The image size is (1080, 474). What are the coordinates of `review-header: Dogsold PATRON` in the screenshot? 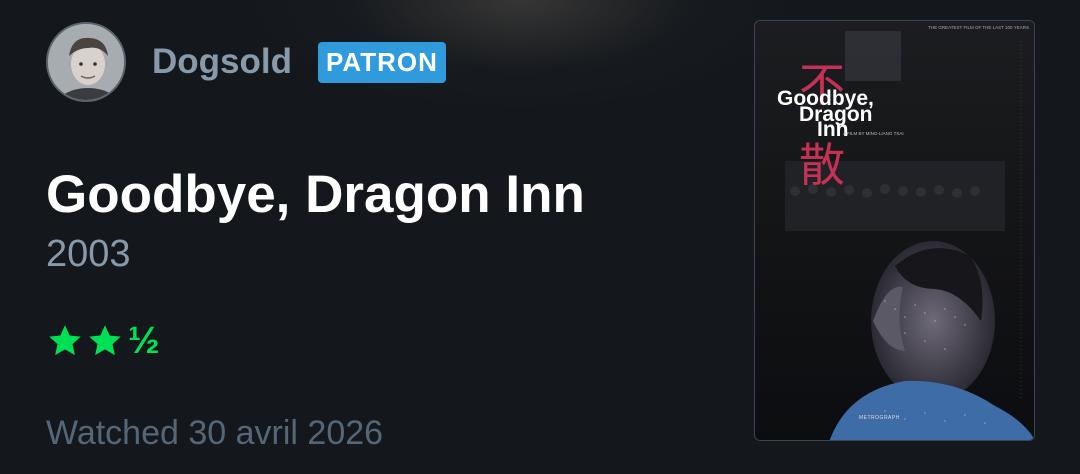 It's located at (246, 62).